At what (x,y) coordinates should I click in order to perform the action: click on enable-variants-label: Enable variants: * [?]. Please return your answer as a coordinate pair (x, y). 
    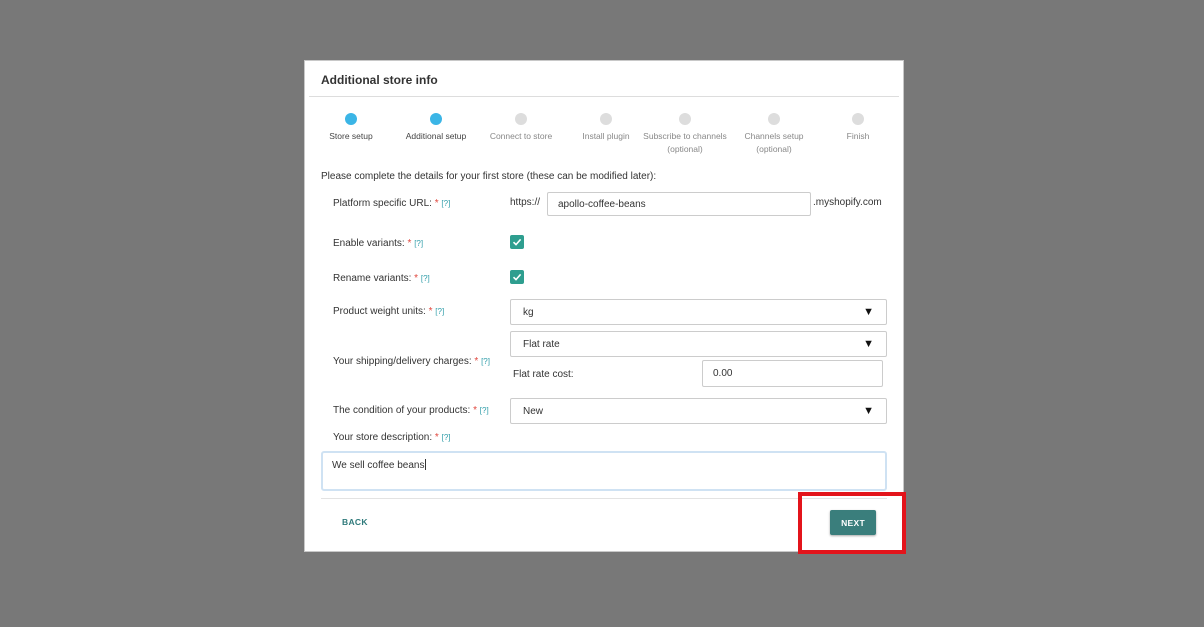
    Looking at the image, I should click on (378, 243).